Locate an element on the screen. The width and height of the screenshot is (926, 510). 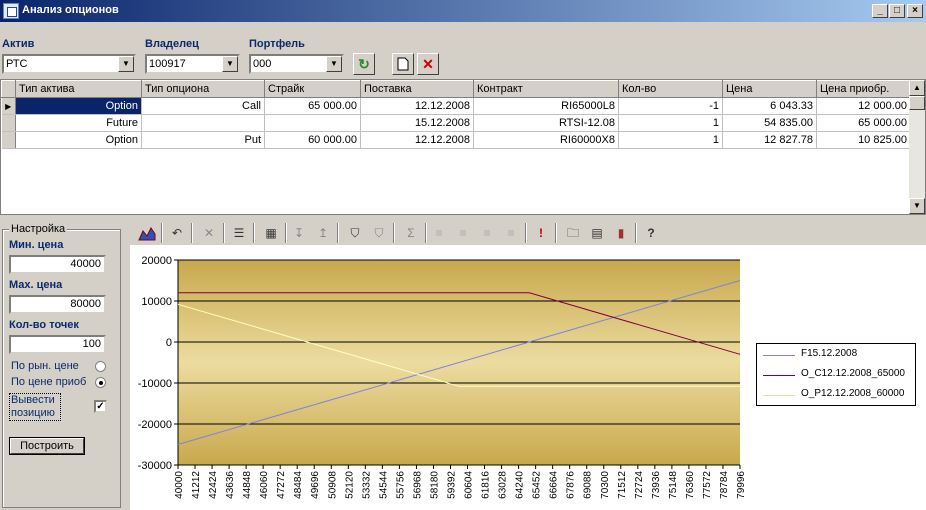
grid-cell: -1 is located at coordinates (670, 106).